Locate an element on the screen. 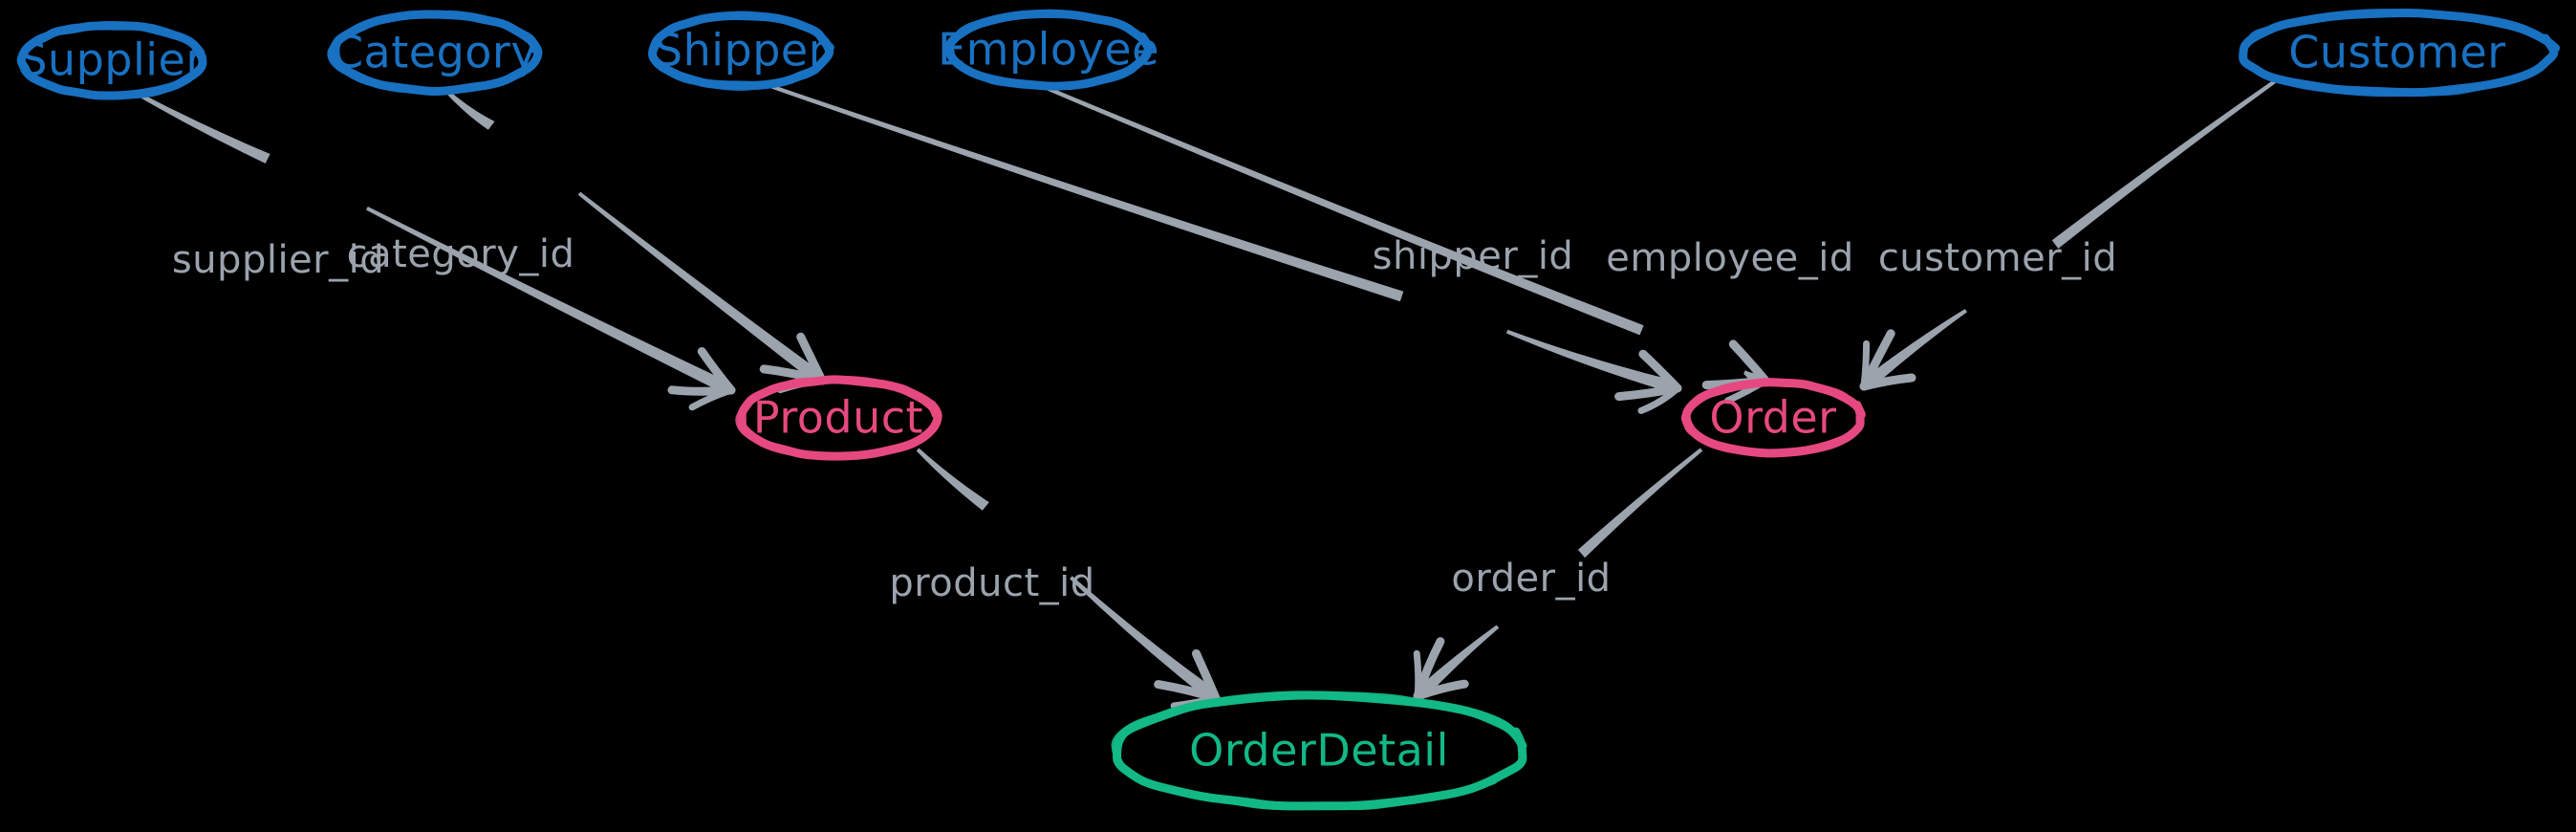  entity-label-employee: Employee is located at coordinates (1048, 50).